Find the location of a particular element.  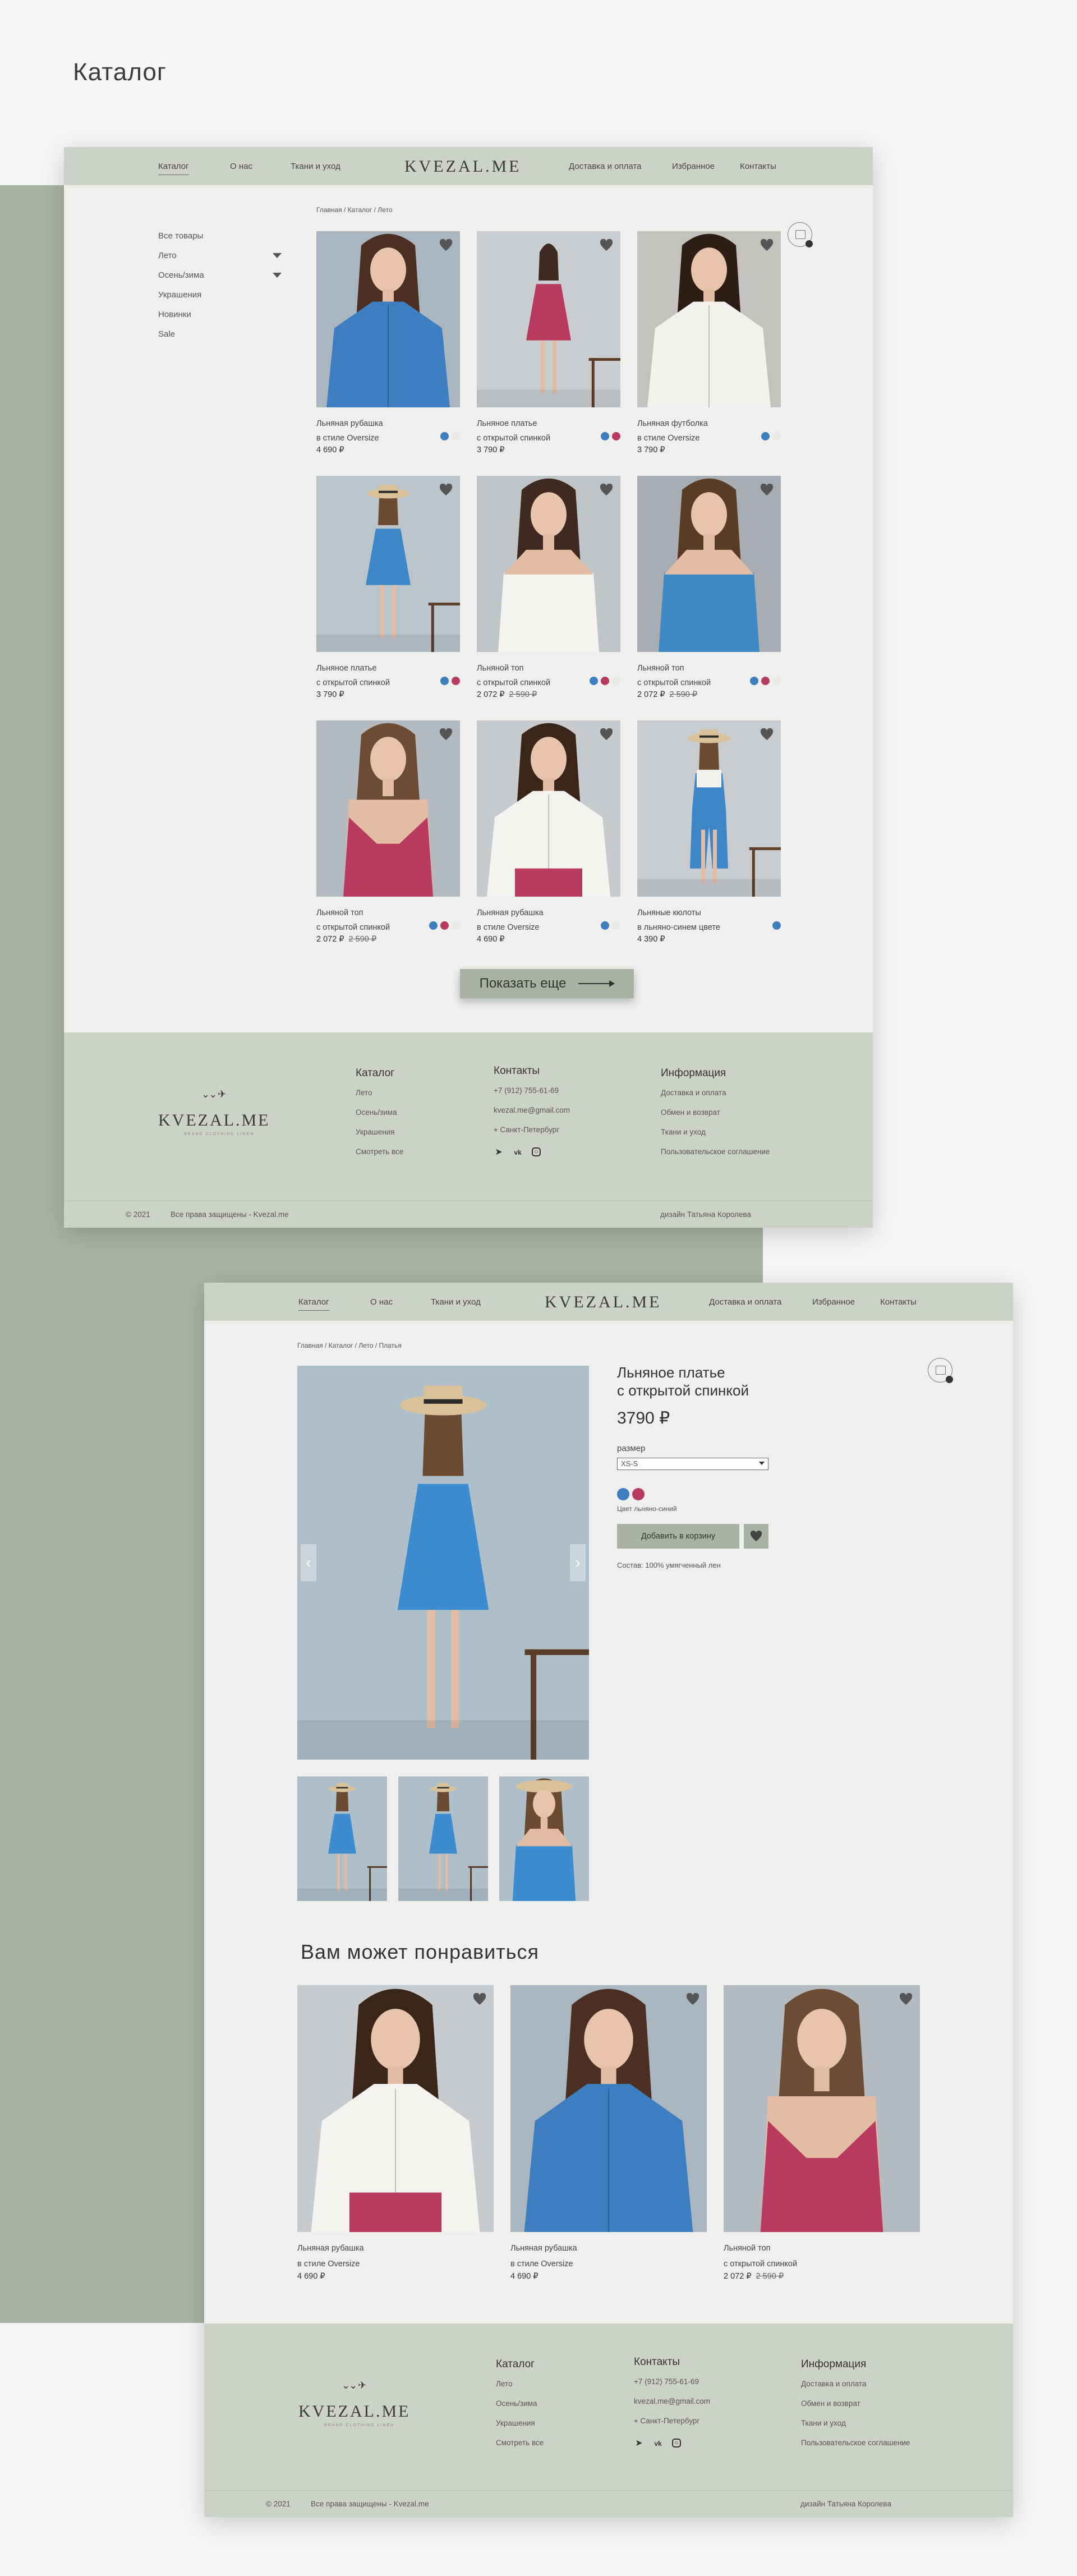

footer-email: kvezal.me@gmail.com is located at coordinates (532, 1116).